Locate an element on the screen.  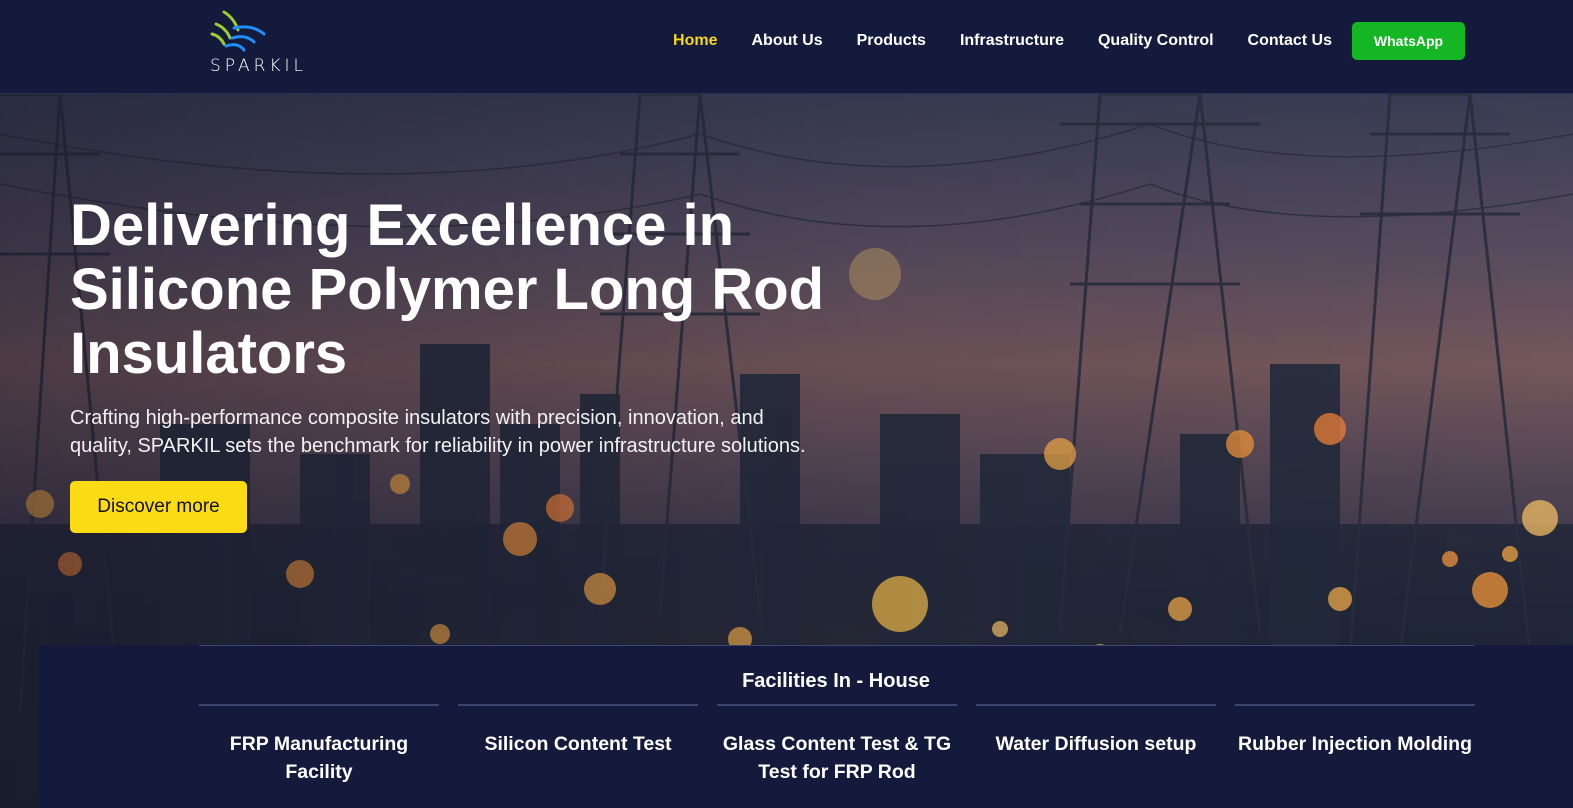
nav-item-contact-us: Contact Us is located at coordinates (1290, 41).